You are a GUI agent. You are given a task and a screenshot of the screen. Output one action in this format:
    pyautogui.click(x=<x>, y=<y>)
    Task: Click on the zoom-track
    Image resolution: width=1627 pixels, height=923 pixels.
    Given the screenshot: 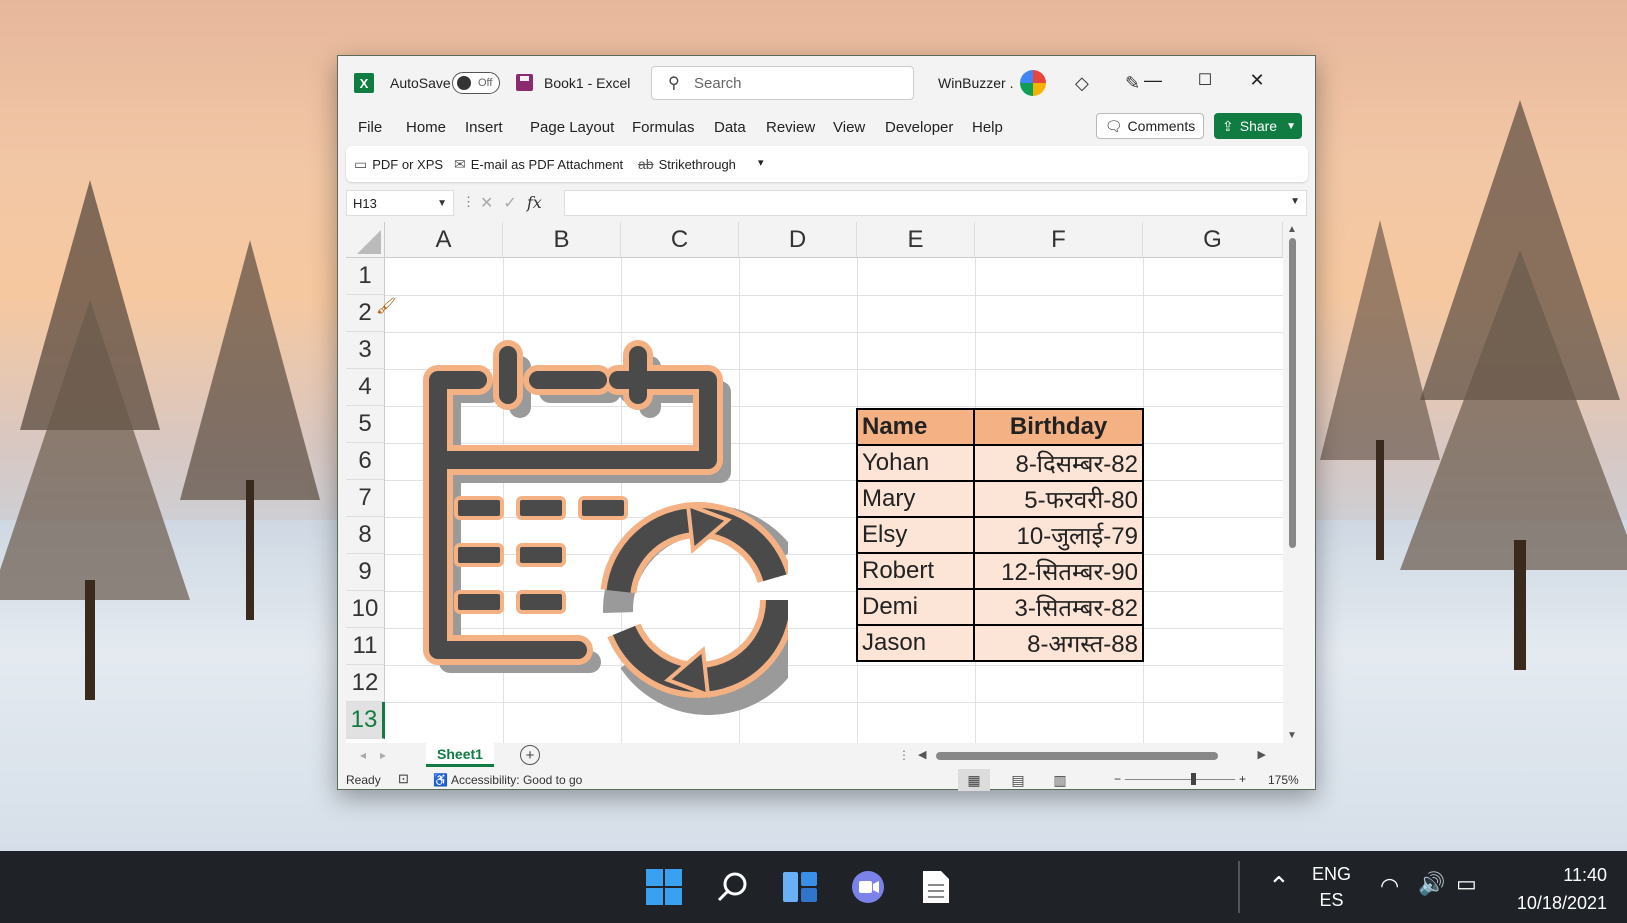 What is the action you would take?
    pyautogui.click(x=1180, y=778)
    